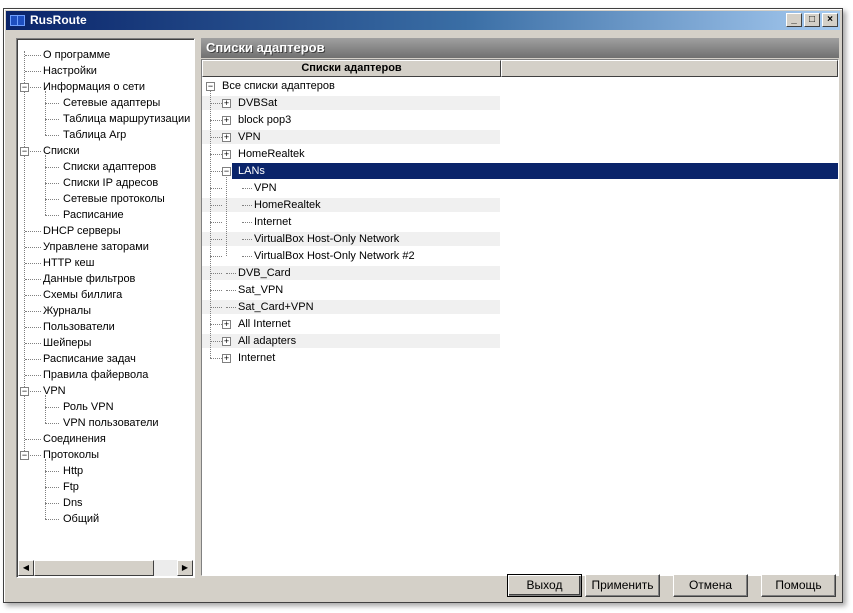 This screenshot has width=853, height=613. What do you see at coordinates (88, 407) in the screenshot?
I see `sidebar-item-роль-vpn: Роль VPN` at bounding box center [88, 407].